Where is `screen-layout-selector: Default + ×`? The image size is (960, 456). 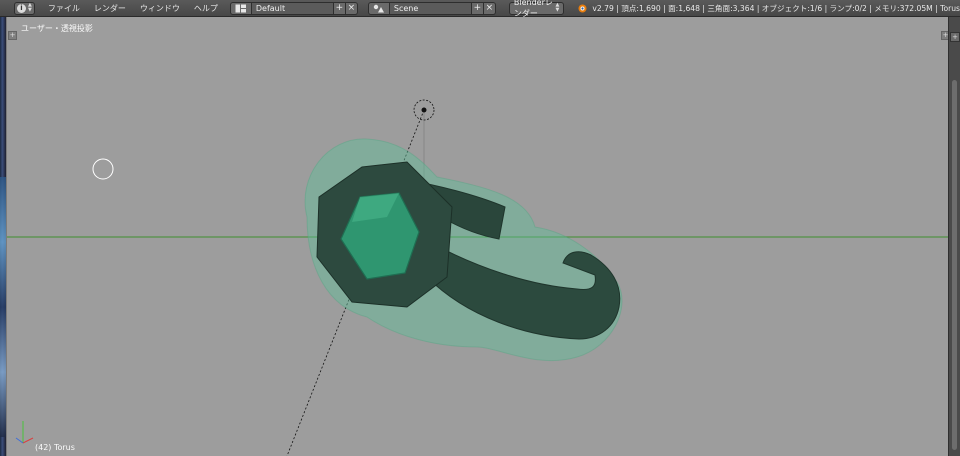
screen-layout-selector: Default + × is located at coordinates (293, 8).